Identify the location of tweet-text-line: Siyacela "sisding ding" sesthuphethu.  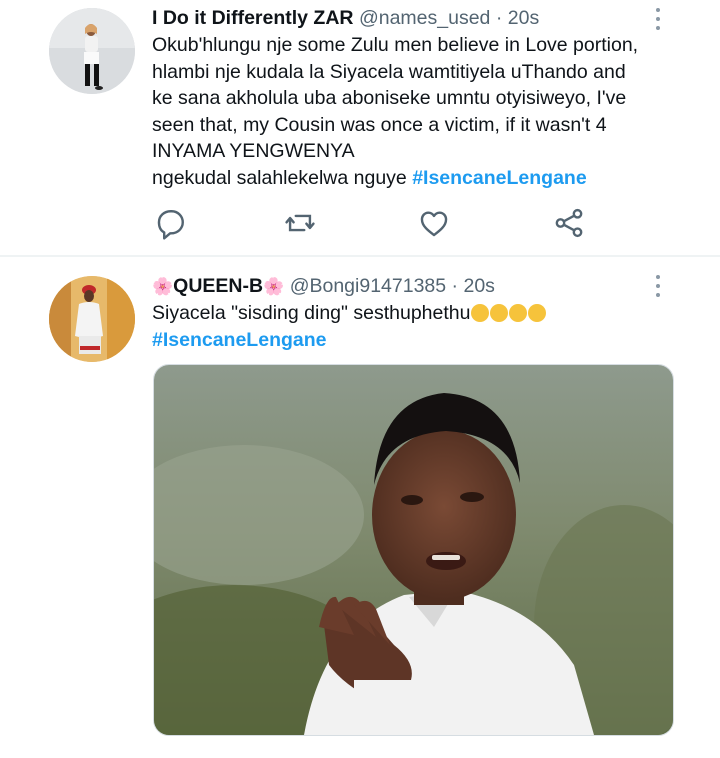
(424, 313).